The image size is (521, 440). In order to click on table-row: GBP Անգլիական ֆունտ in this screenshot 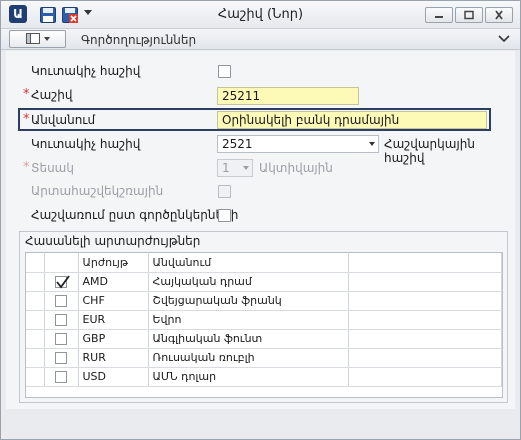, I will do `click(264, 339)`.